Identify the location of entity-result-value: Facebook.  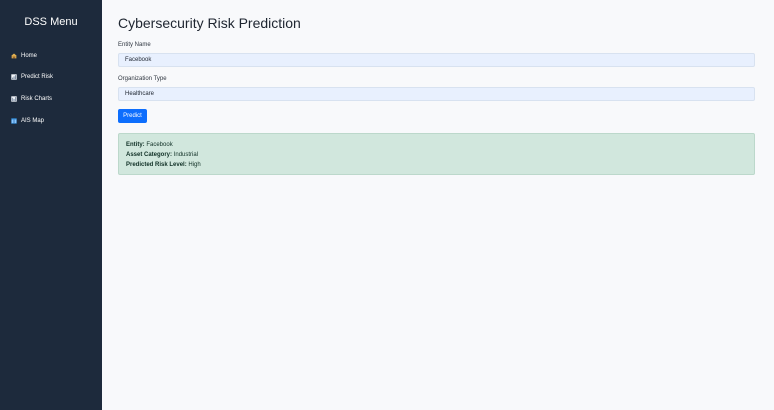
(159, 145).